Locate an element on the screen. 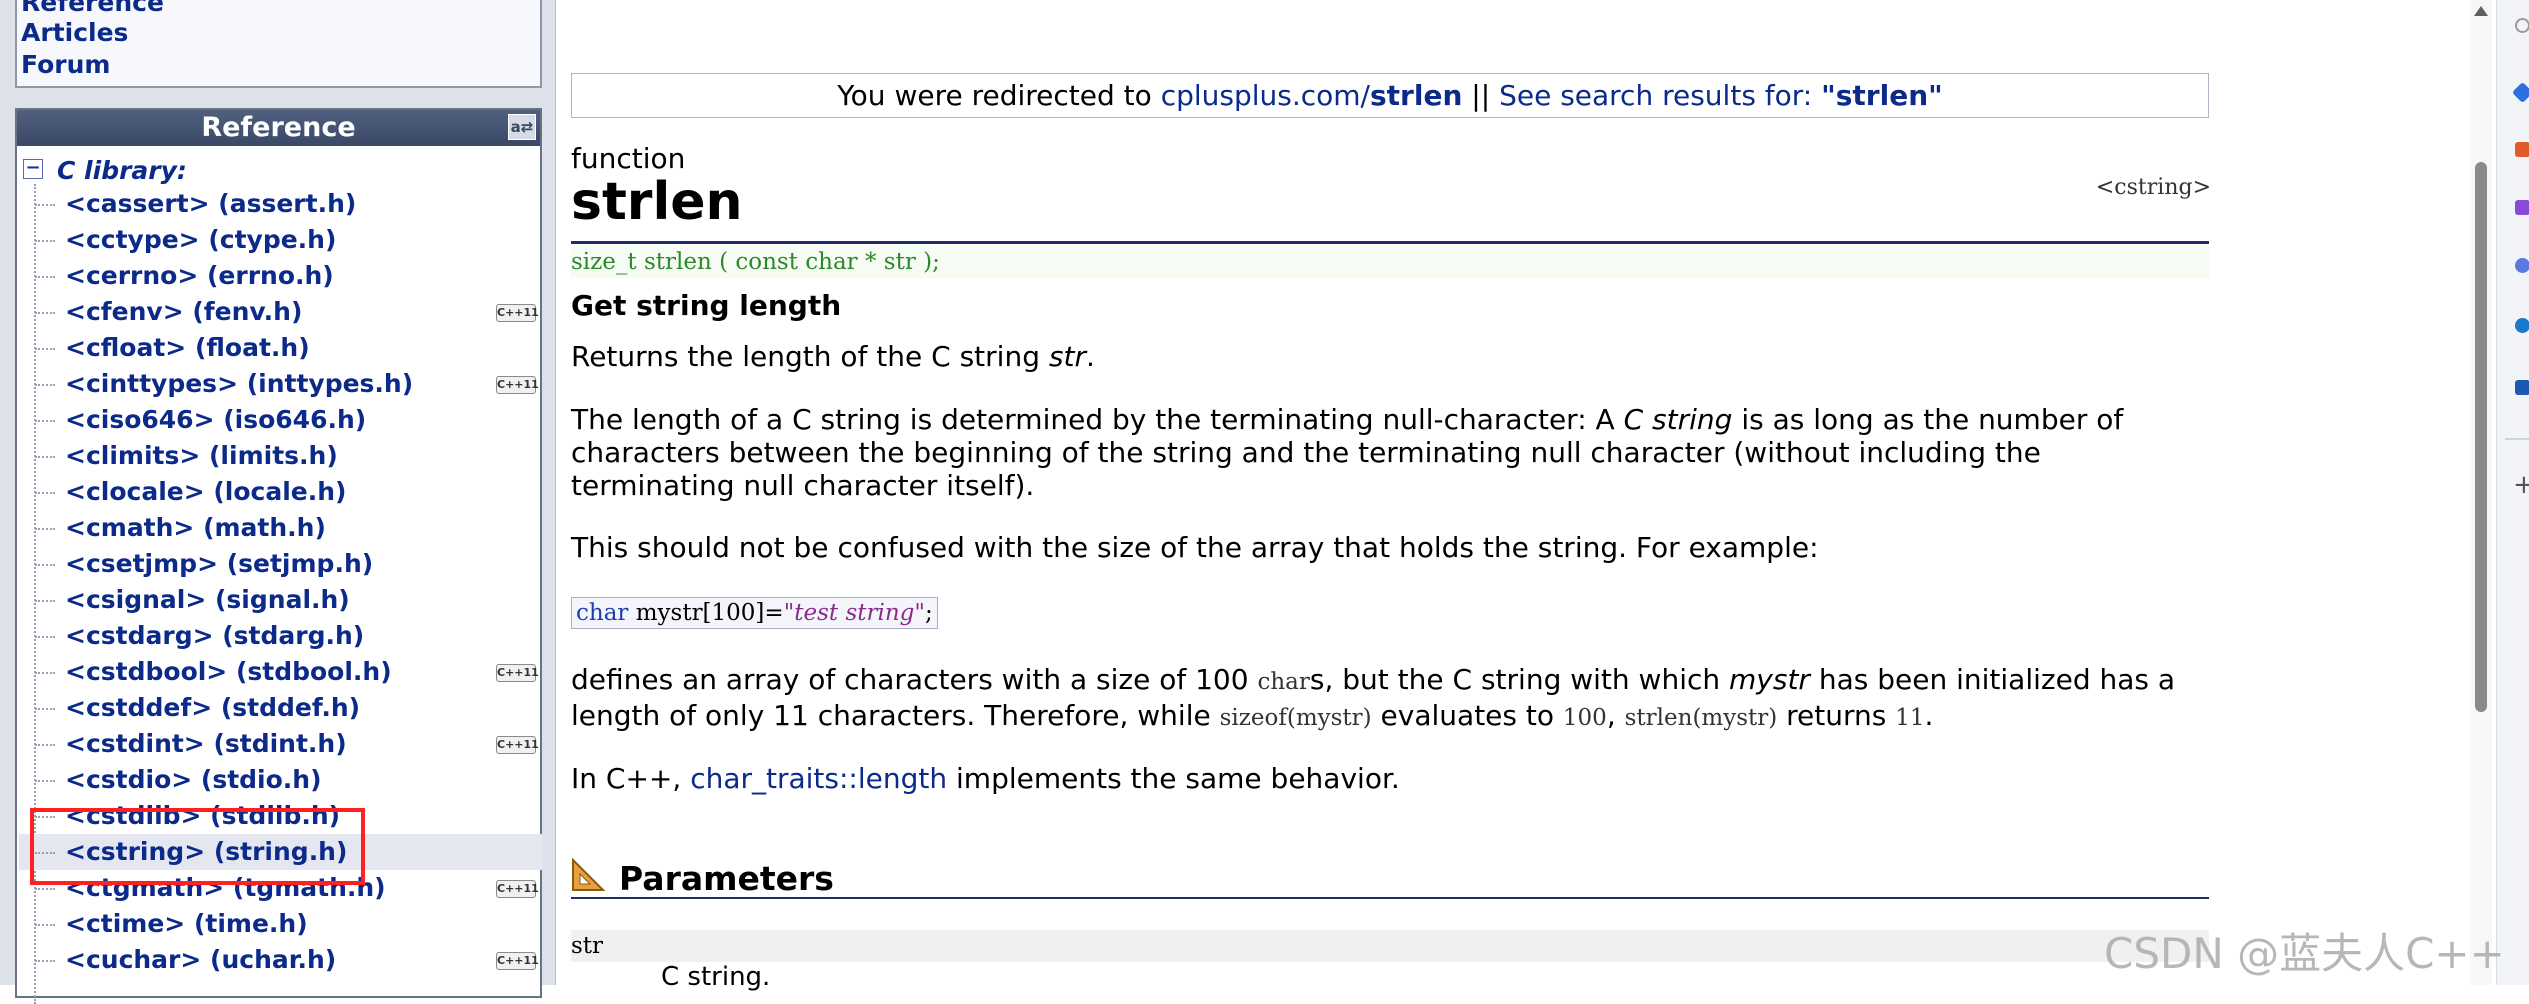 Image resolution: width=2529 pixels, height=1004 pixels. header-list-item: <cstring> (string.h) is located at coordinates (280, 852).